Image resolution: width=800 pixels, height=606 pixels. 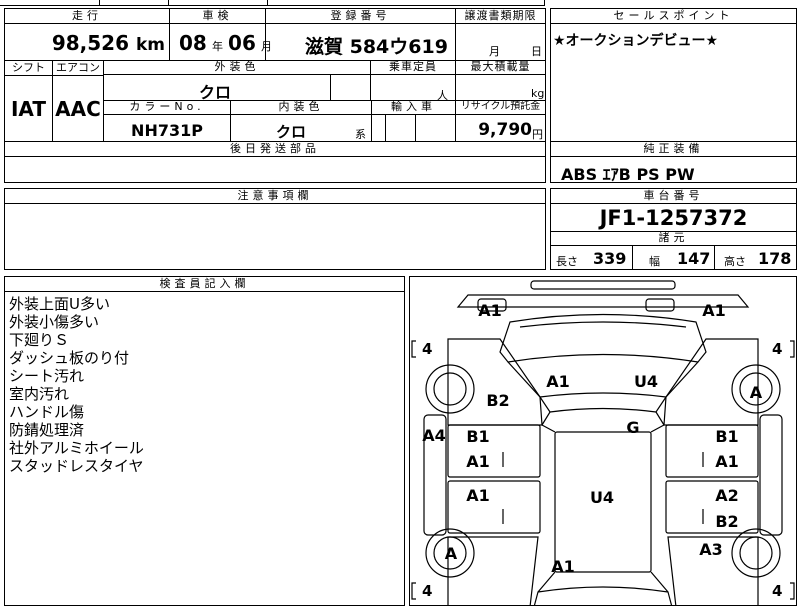 What do you see at coordinates (28, 109) in the screenshot?
I see `shift-value: IAT` at bounding box center [28, 109].